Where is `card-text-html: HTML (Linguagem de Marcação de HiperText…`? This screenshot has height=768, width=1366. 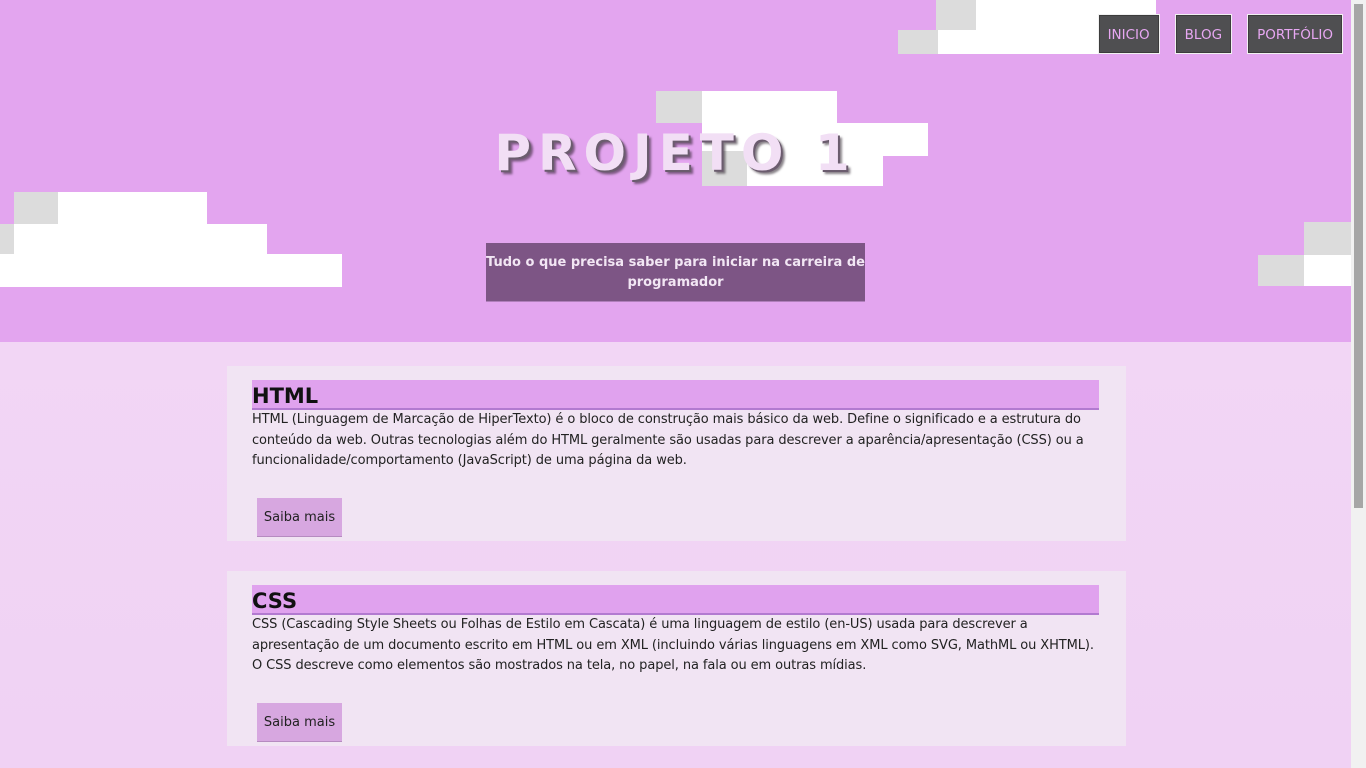
card-text-html: HTML (Linguagem de Marcação de HiperText… is located at coordinates (668, 440).